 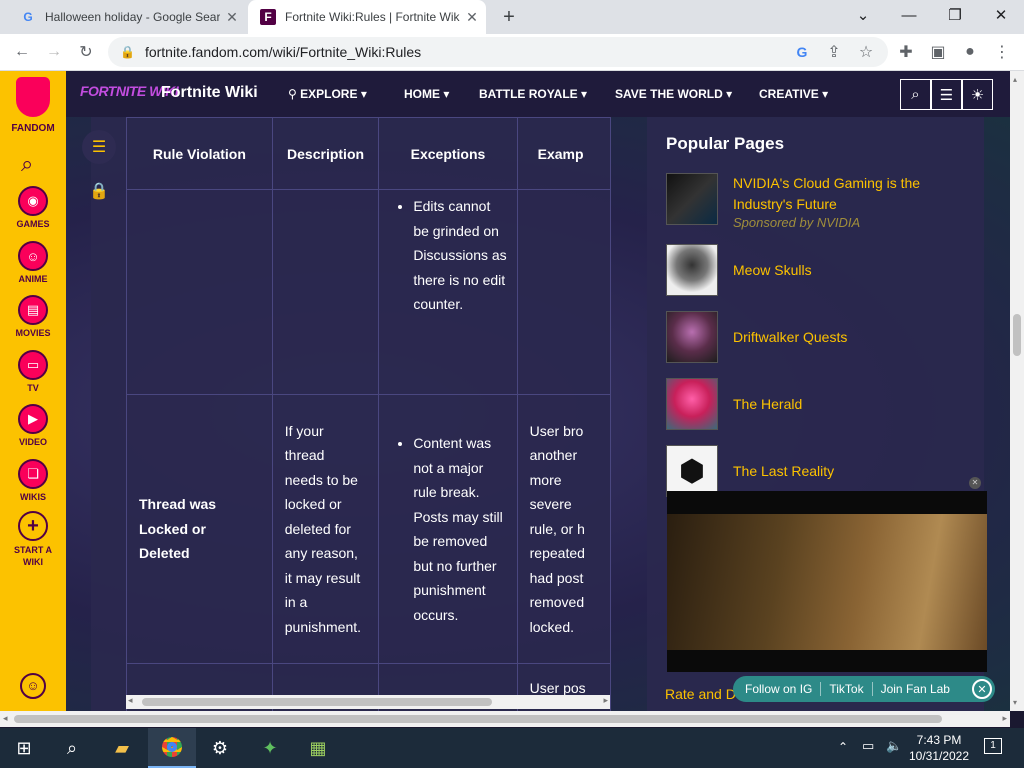 I want to click on nav-save-the-world: SAVE THE WORLD ▾, so click(x=673, y=94).